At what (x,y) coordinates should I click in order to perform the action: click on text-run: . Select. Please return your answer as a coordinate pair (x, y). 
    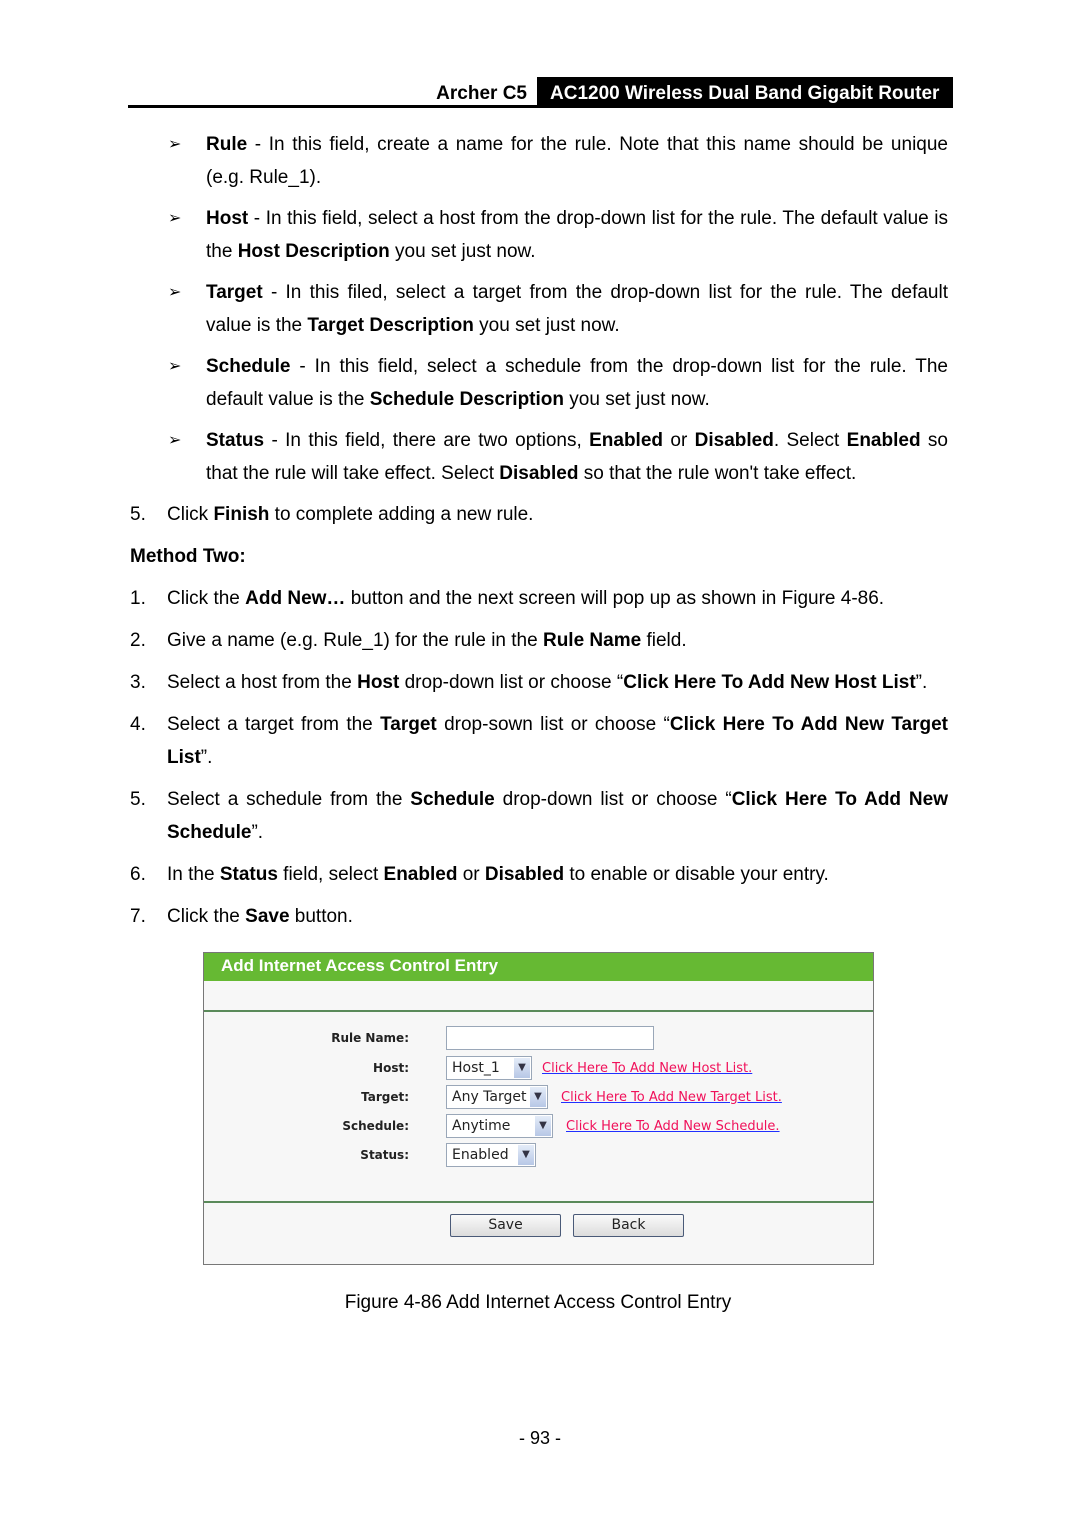
    Looking at the image, I should click on (810, 440).